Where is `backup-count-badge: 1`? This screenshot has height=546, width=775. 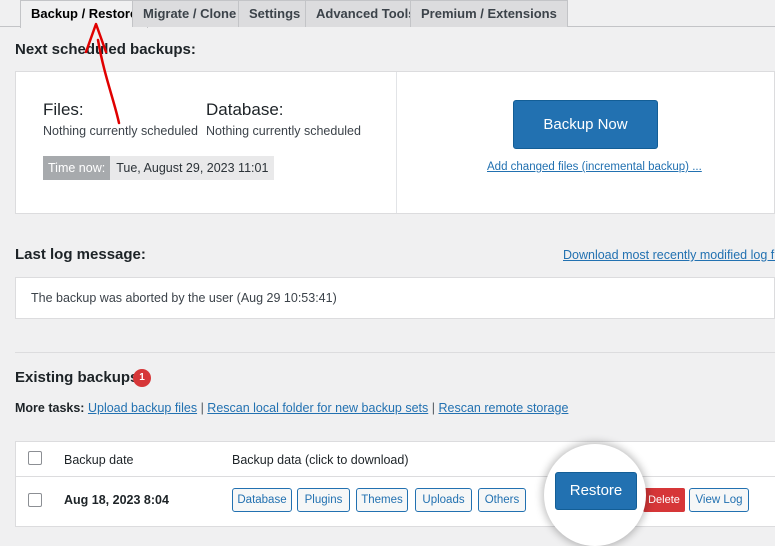
backup-count-badge: 1 is located at coordinates (142, 378).